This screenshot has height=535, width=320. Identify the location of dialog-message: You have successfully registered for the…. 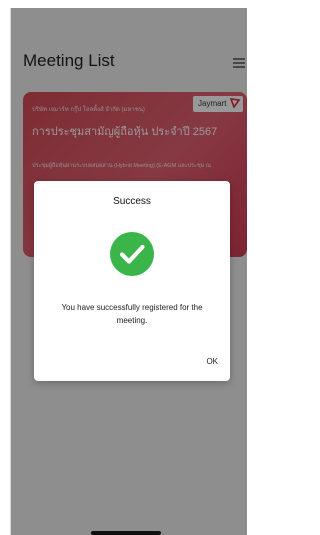
(132, 314).